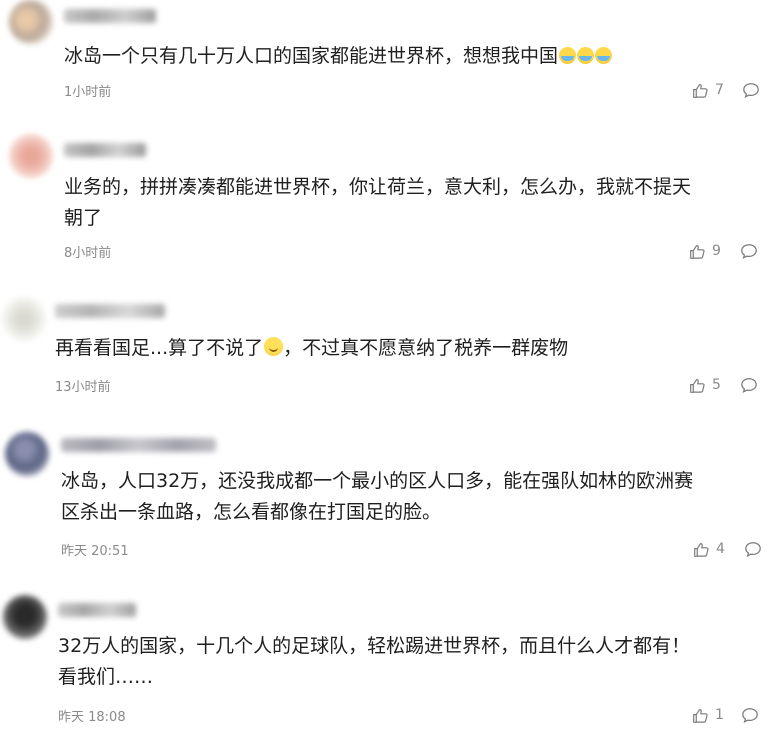 The image size is (778, 733). What do you see at coordinates (88, 92) in the screenshot?
I see `comment-time: 1小时前` at bounding box center [88, 92].